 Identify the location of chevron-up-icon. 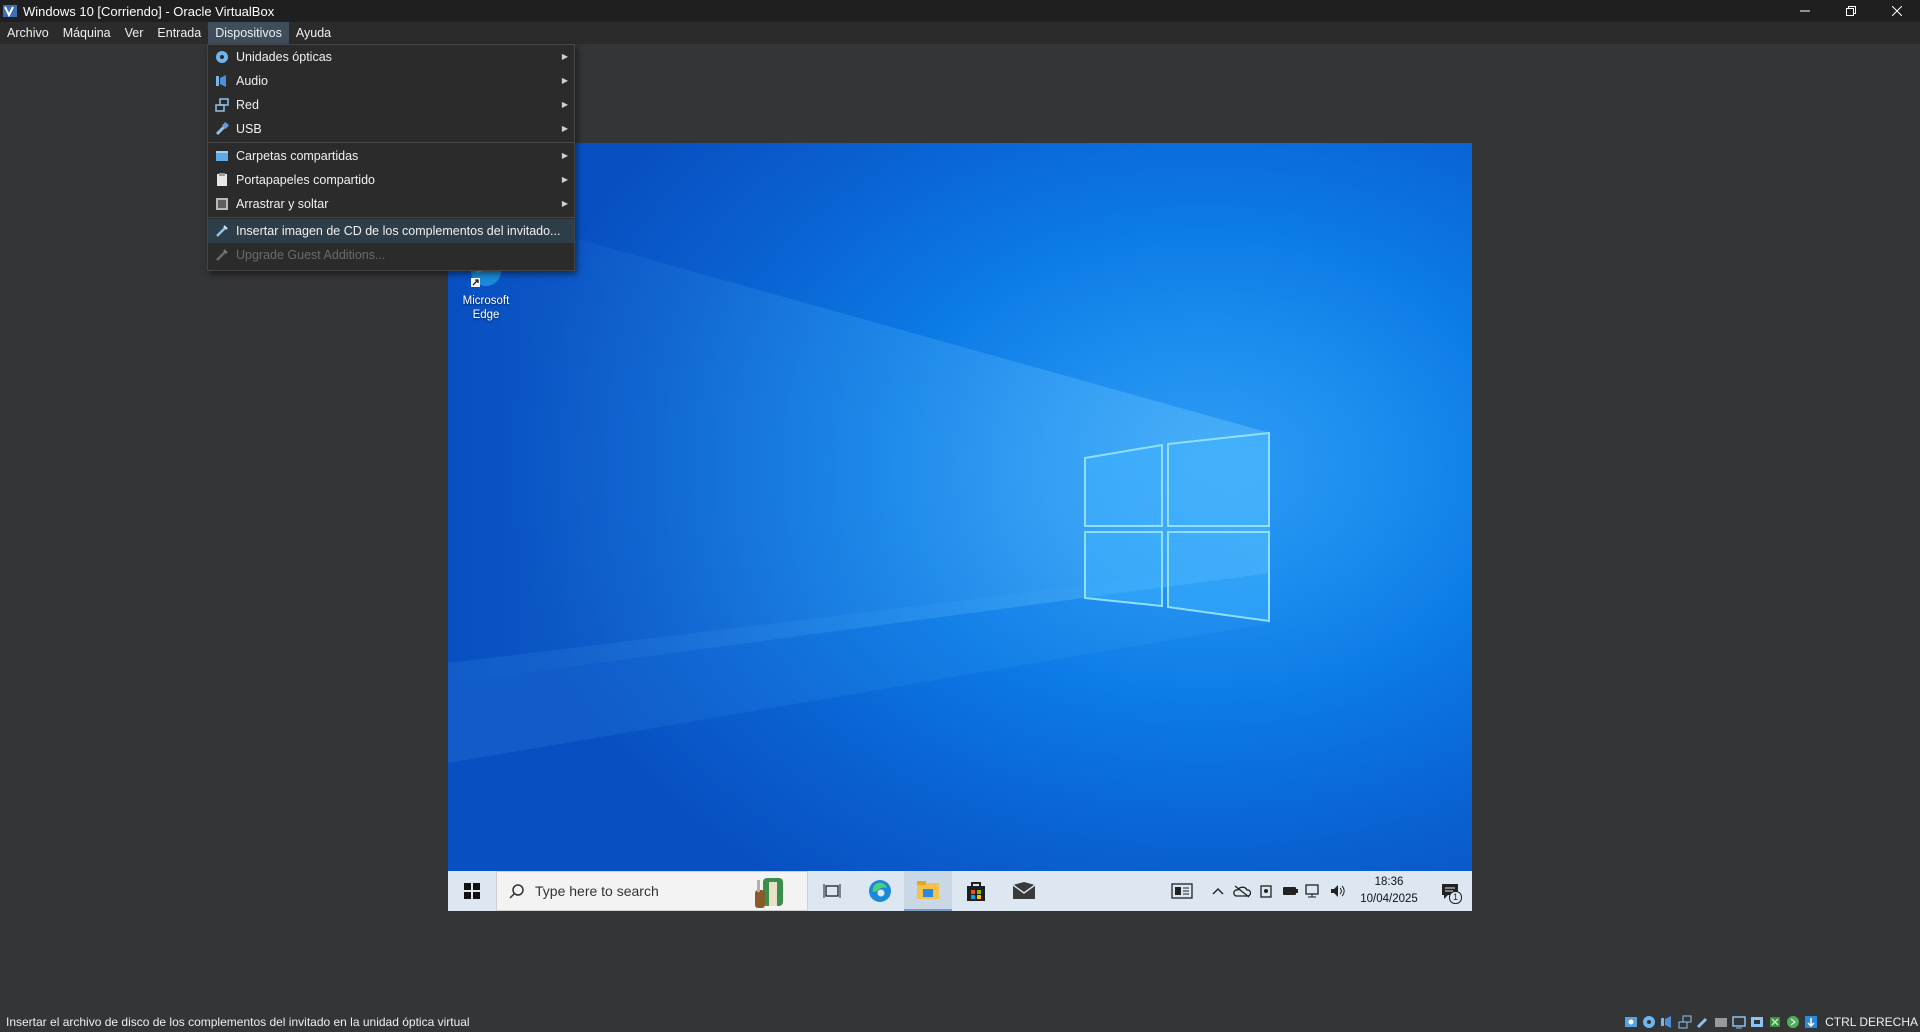
(1218, 891).